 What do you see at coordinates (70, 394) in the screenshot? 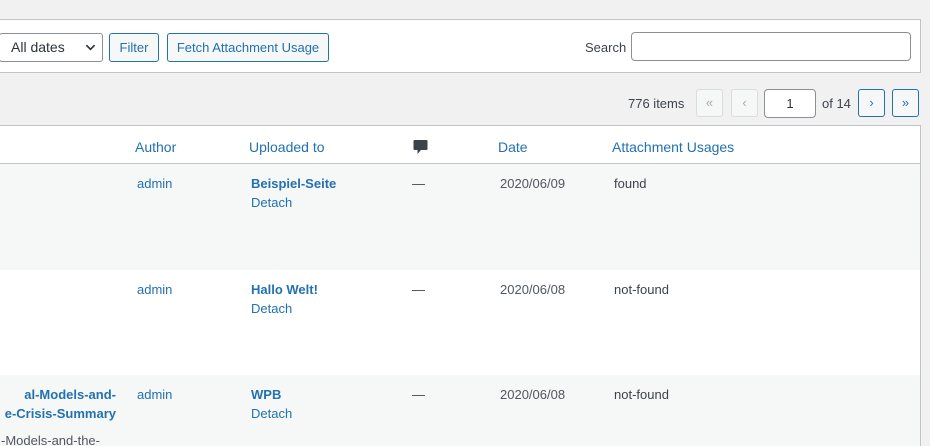
I see `media-title-line: al-Models-and-` at bounding box center [70, 394].